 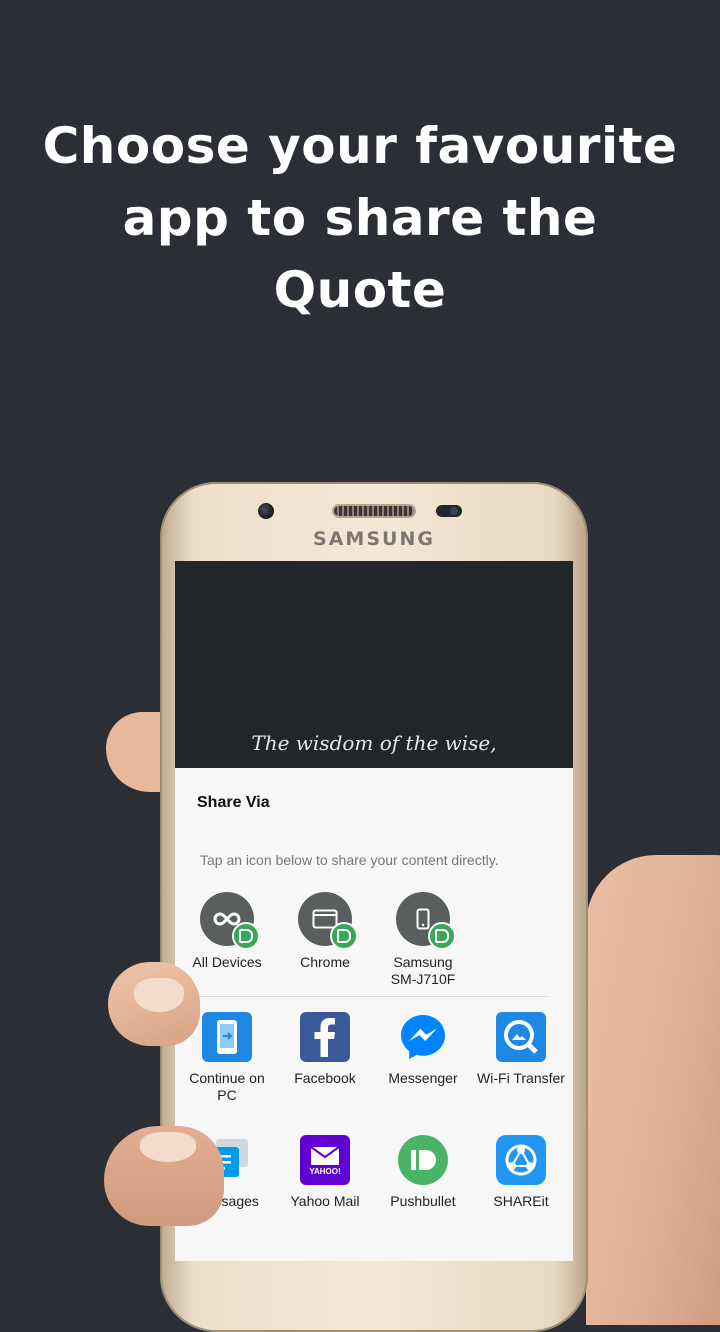 I want to click on share-device-all-devices: All Devices, so click(x=227, y=931).